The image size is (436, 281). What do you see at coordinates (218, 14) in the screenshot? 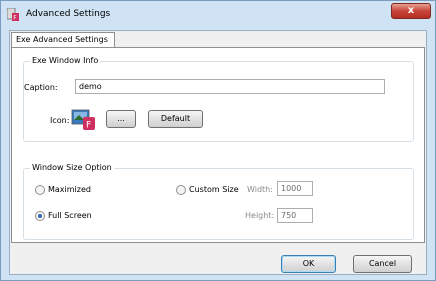
I see `title-bar: F Advanced Settings x` at bounding box center [218, 14].